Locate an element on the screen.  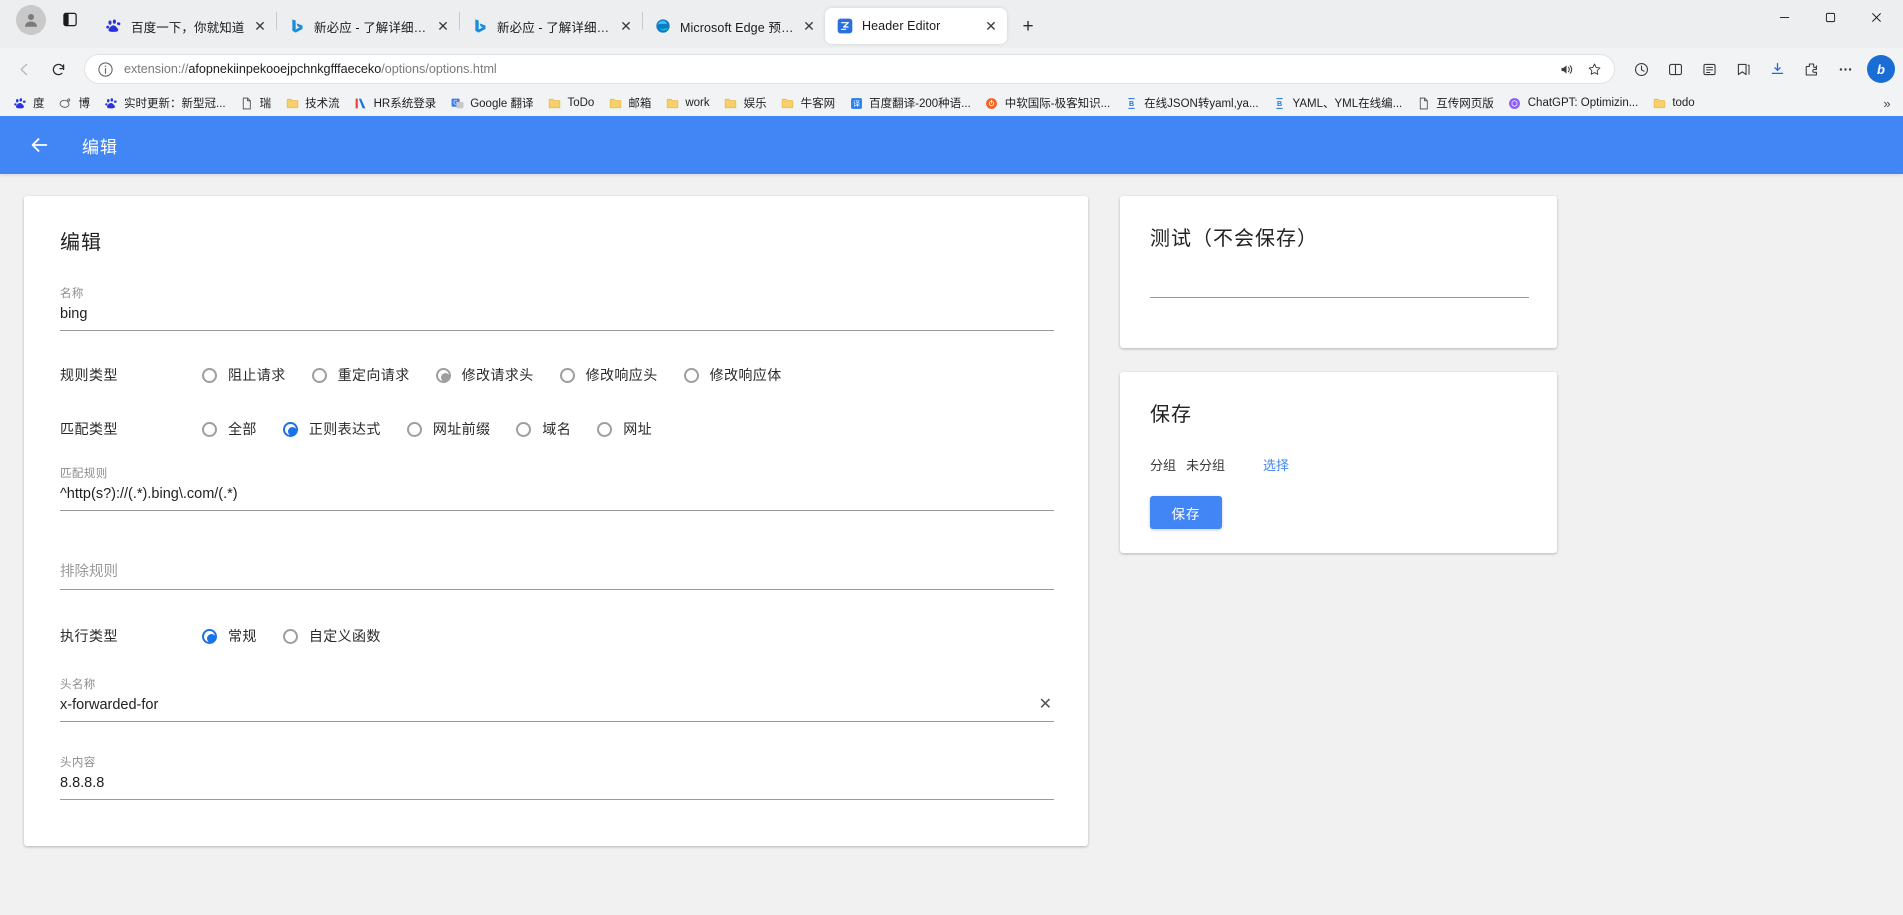
bookmark-label: 技术流 is located at coordinates (322, 104).